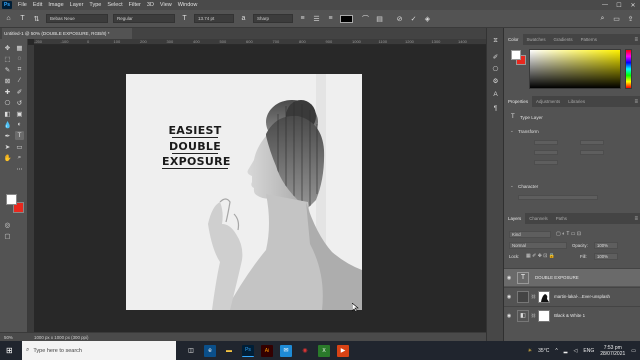  What do you see at coordinates (633, 351) in the screenshot?
I see `notifications-icon: ▭` at bounding box center [633, 351].